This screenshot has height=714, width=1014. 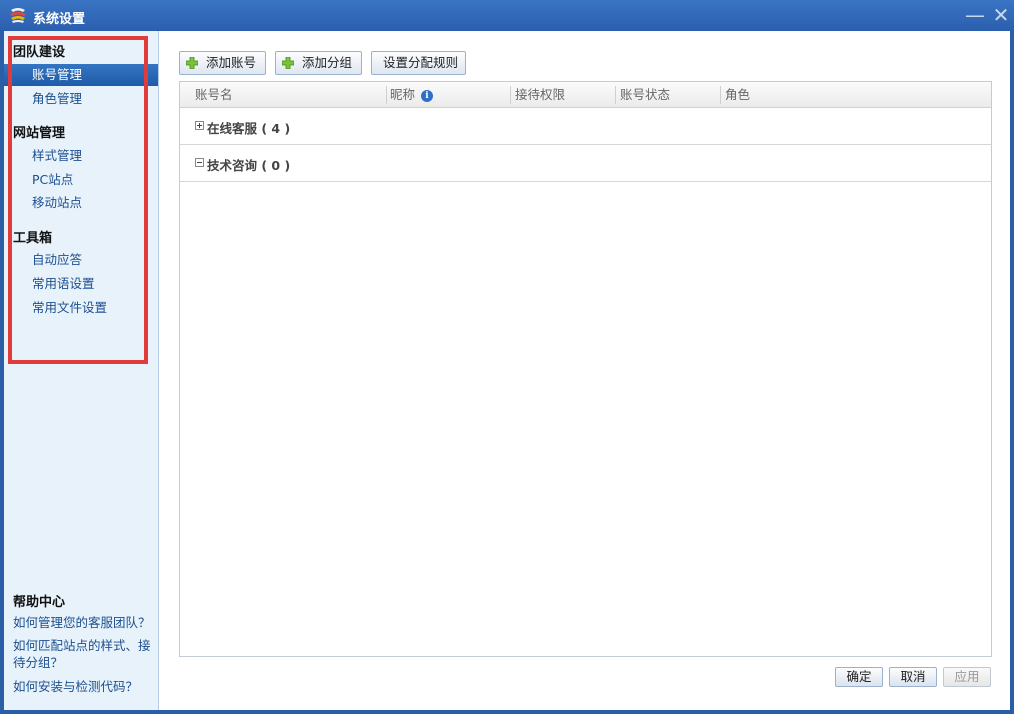 I want to click on column-reception-permission: 接待权限, so click(x=540, y=95).